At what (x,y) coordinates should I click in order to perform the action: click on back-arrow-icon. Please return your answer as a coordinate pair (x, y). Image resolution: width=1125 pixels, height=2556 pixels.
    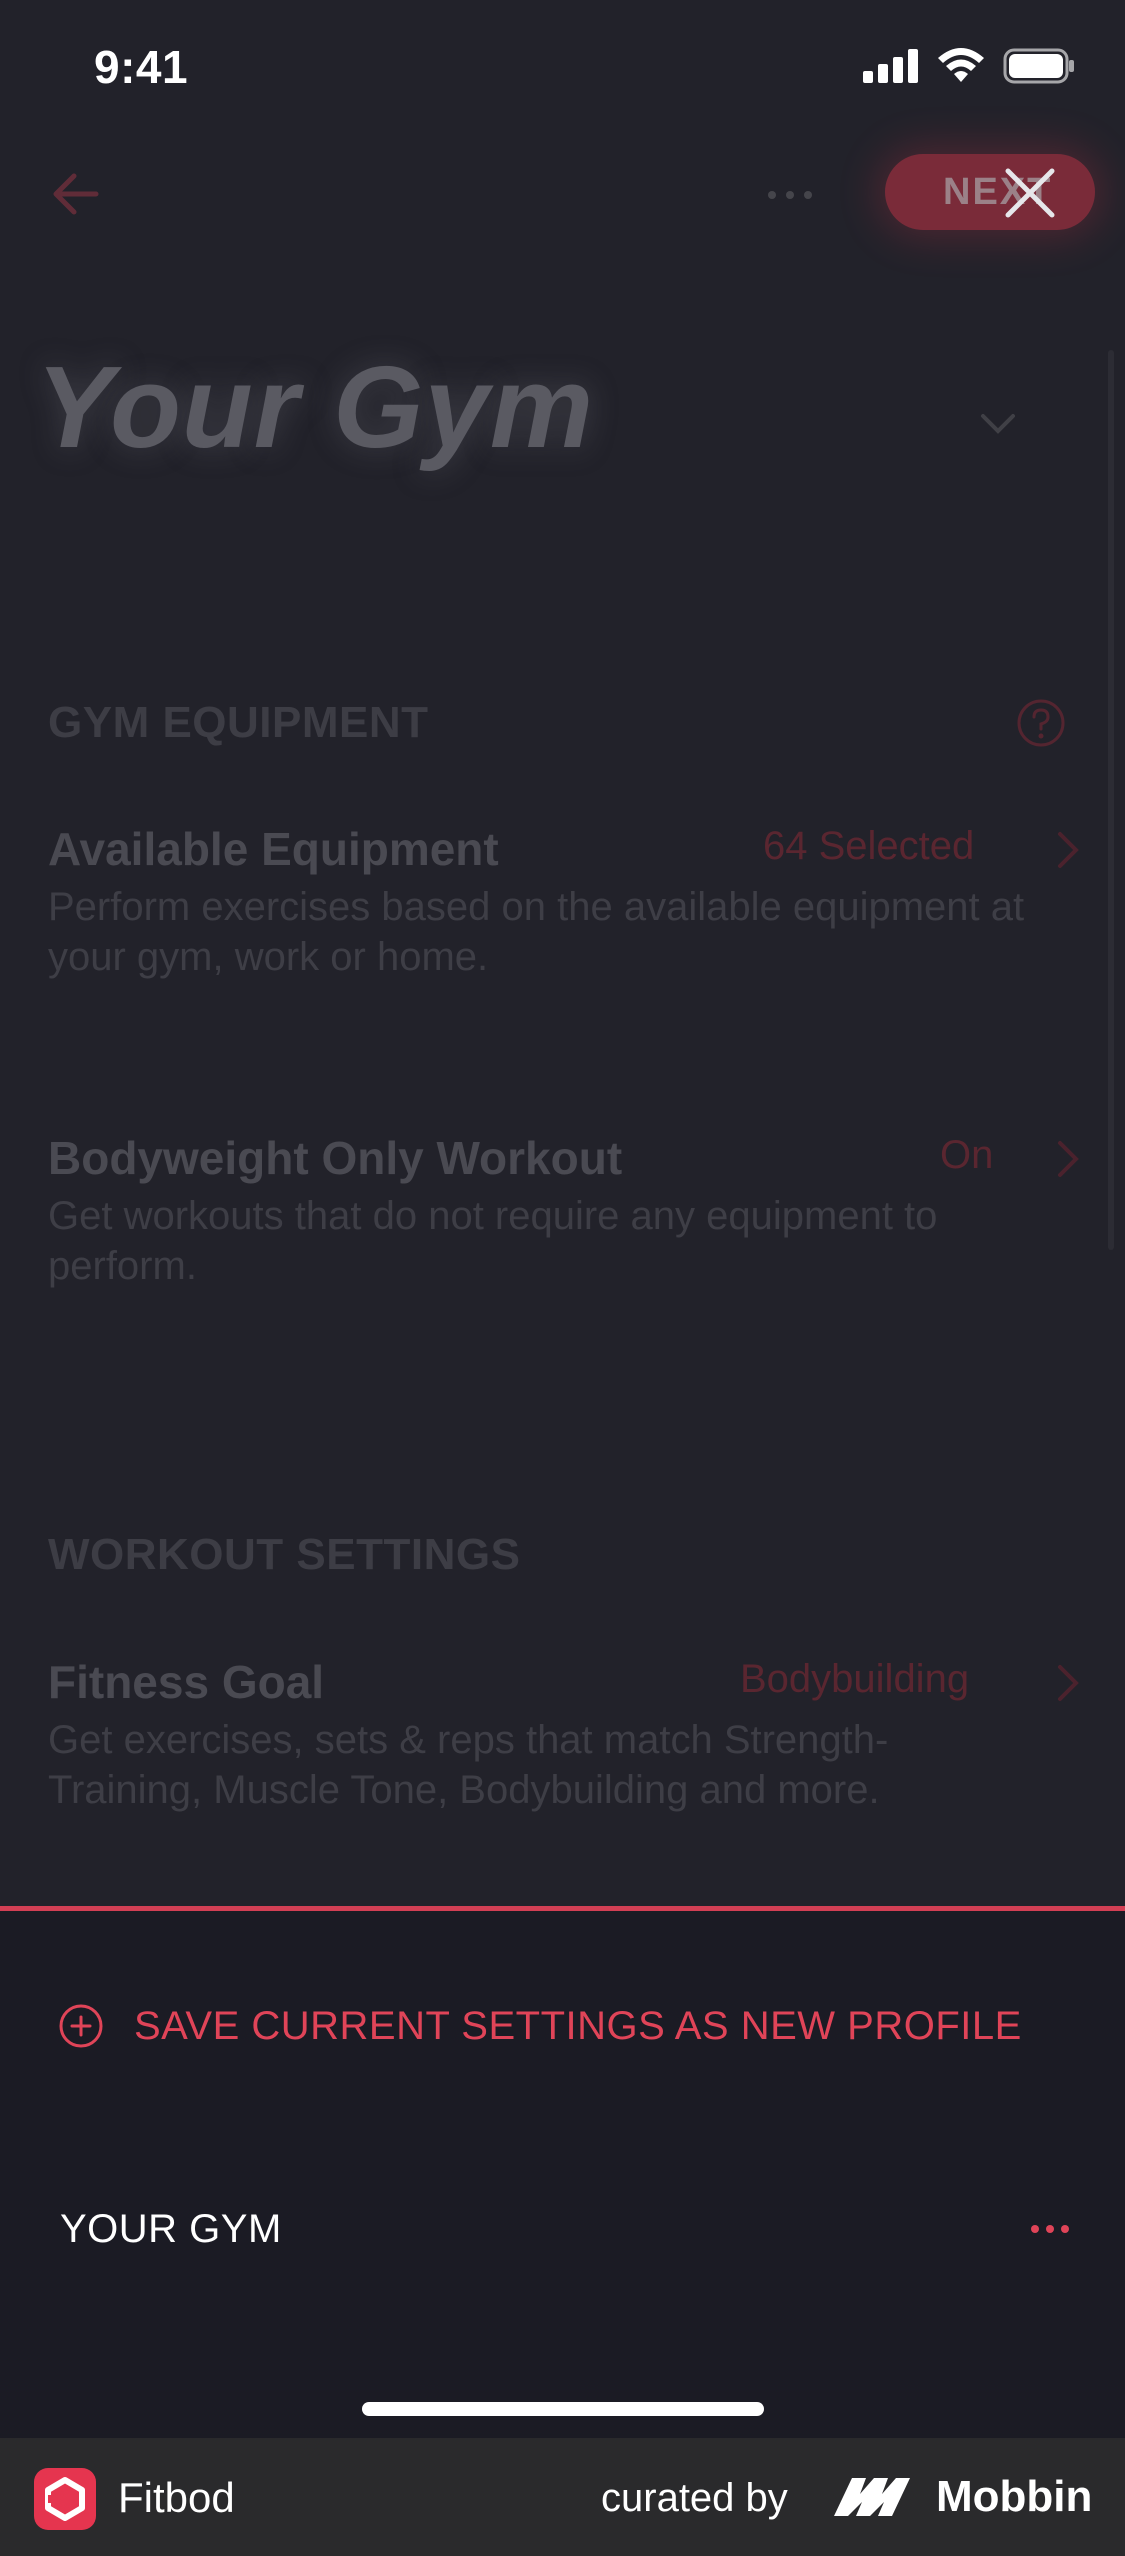
    Looking at the image, I should click on (76, 194).